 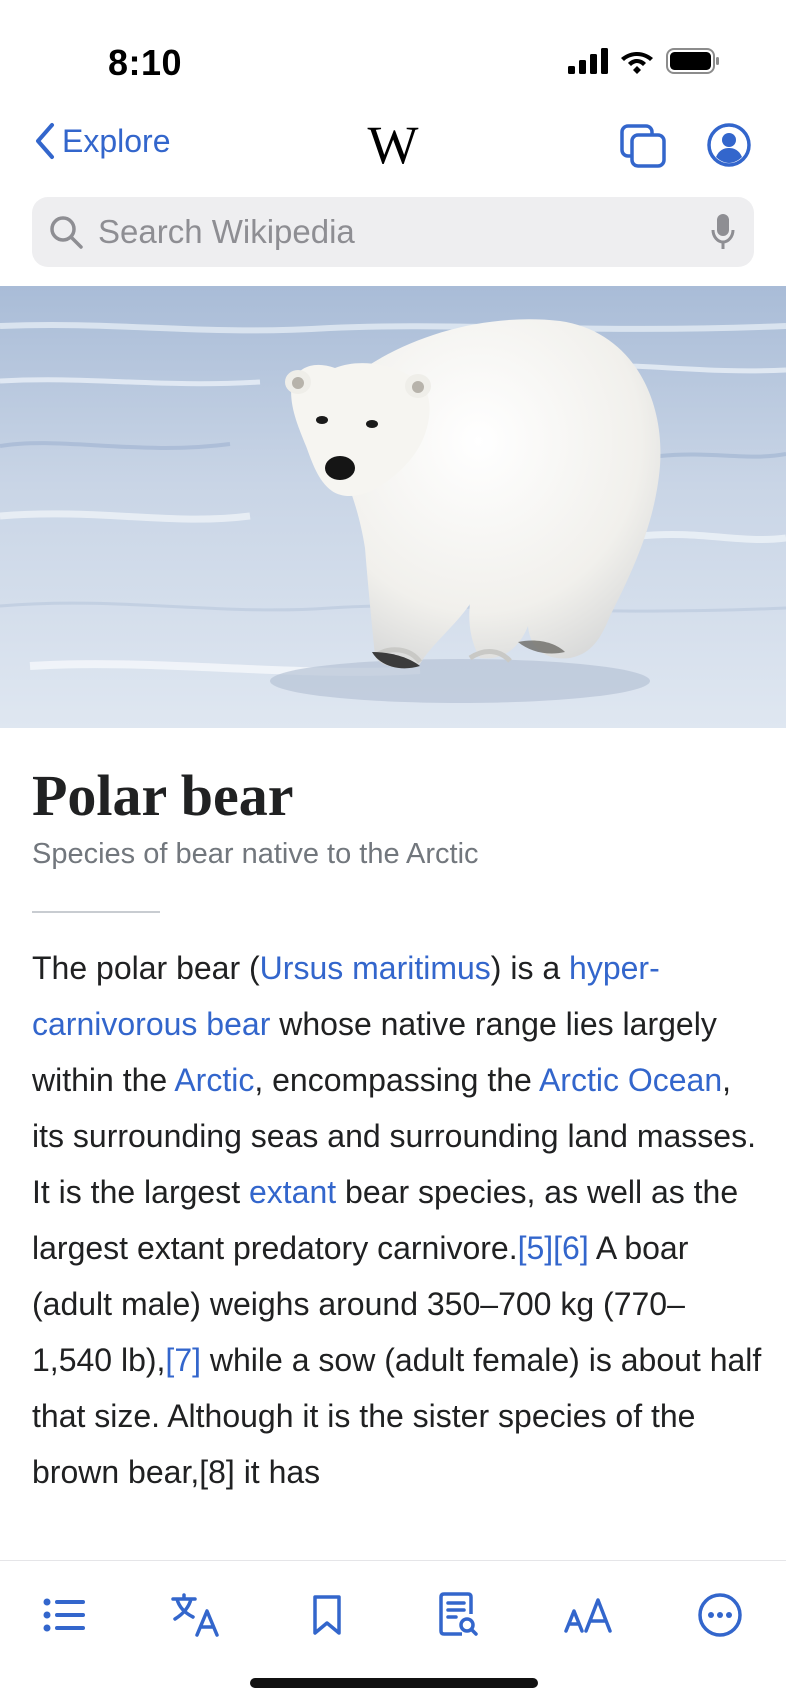 I want to click on nav-bar: Explore W, so click(x=393, y=145).